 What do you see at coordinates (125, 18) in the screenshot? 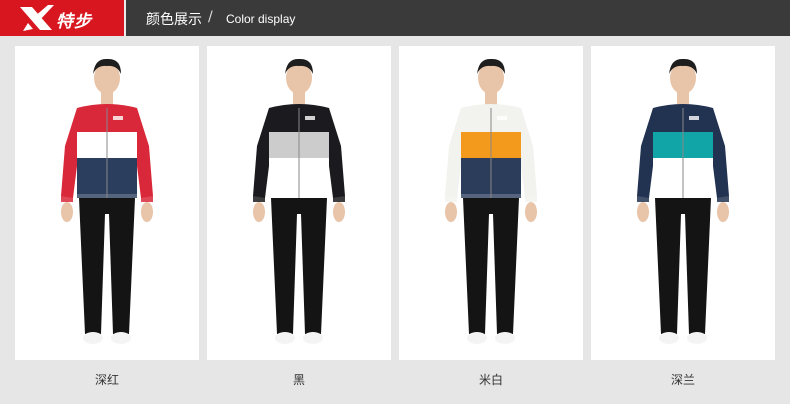
I see `header-divider` at bounding box center [125, 18].